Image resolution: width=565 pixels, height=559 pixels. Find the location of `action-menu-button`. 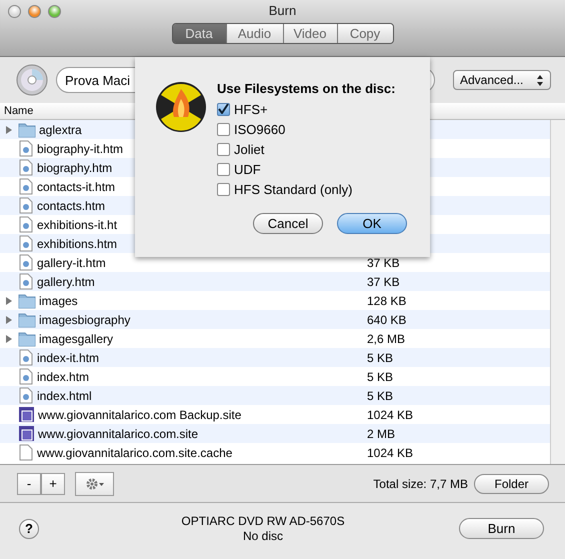

action-menu-button is located at coordinates (94, 484).